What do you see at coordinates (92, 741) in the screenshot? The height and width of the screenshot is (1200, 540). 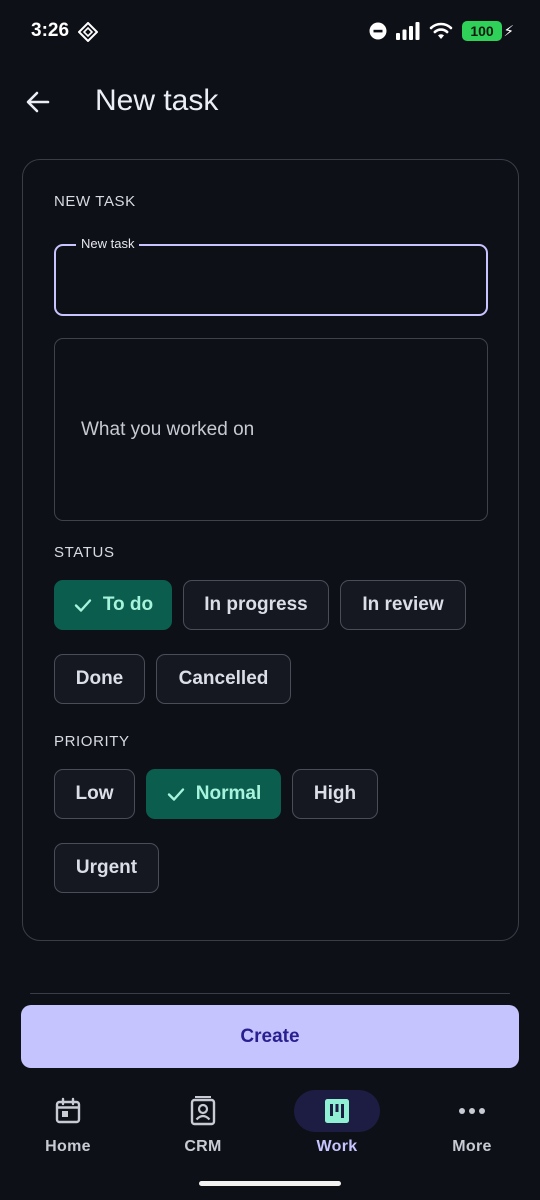 I see `priority-section-label: PRIORITY` at bounding box center [92, 741].